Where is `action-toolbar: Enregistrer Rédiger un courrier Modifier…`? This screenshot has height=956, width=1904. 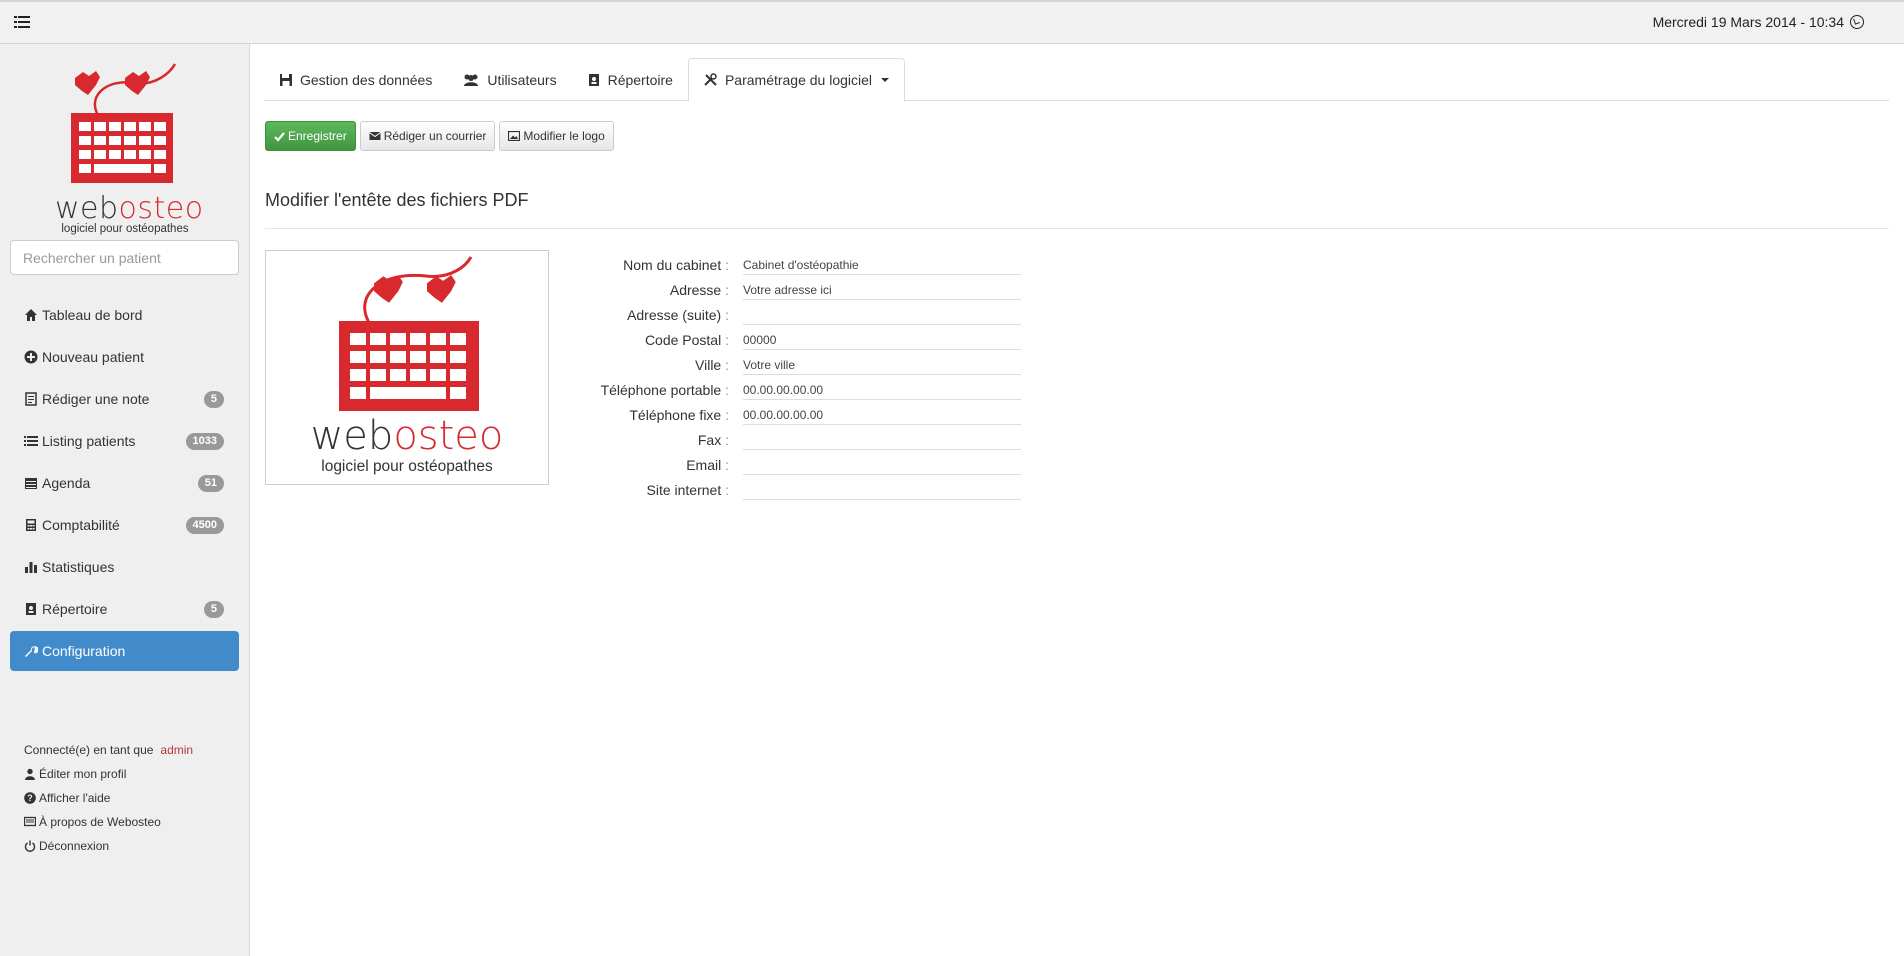 action-toolbar: Enregistrer Rédiger un courrier Modifier… is located at coordinates (439, 136).